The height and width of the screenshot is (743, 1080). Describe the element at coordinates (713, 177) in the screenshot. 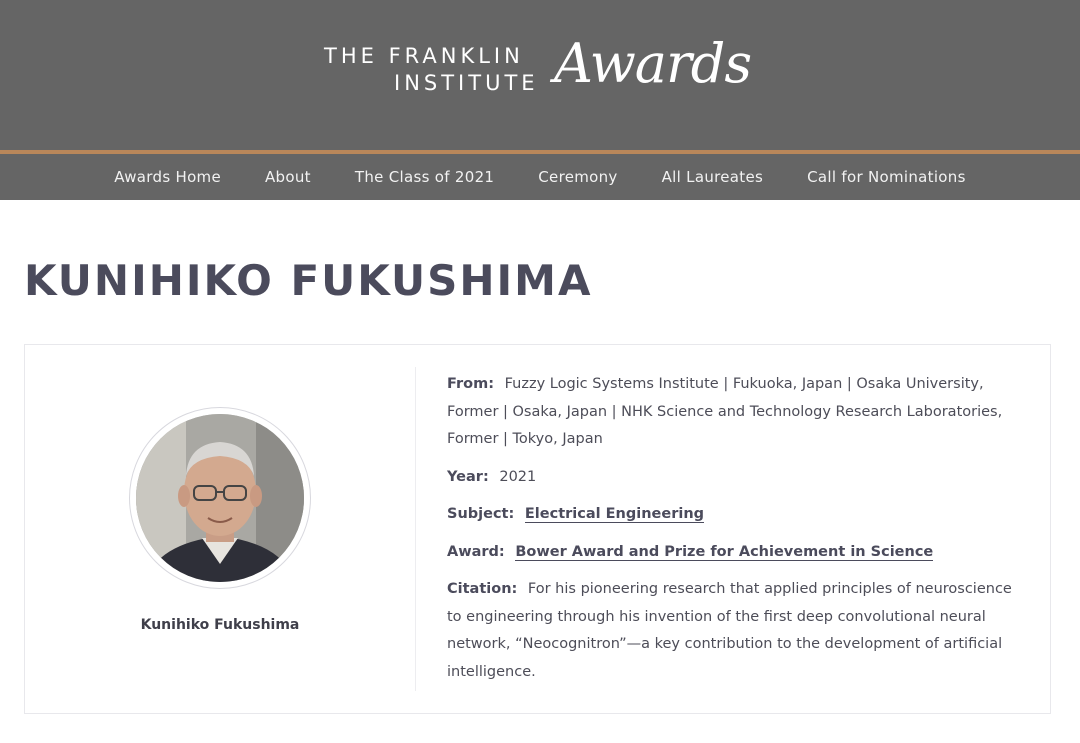

I see `nav-all-laureates: All Laureates` at that location.